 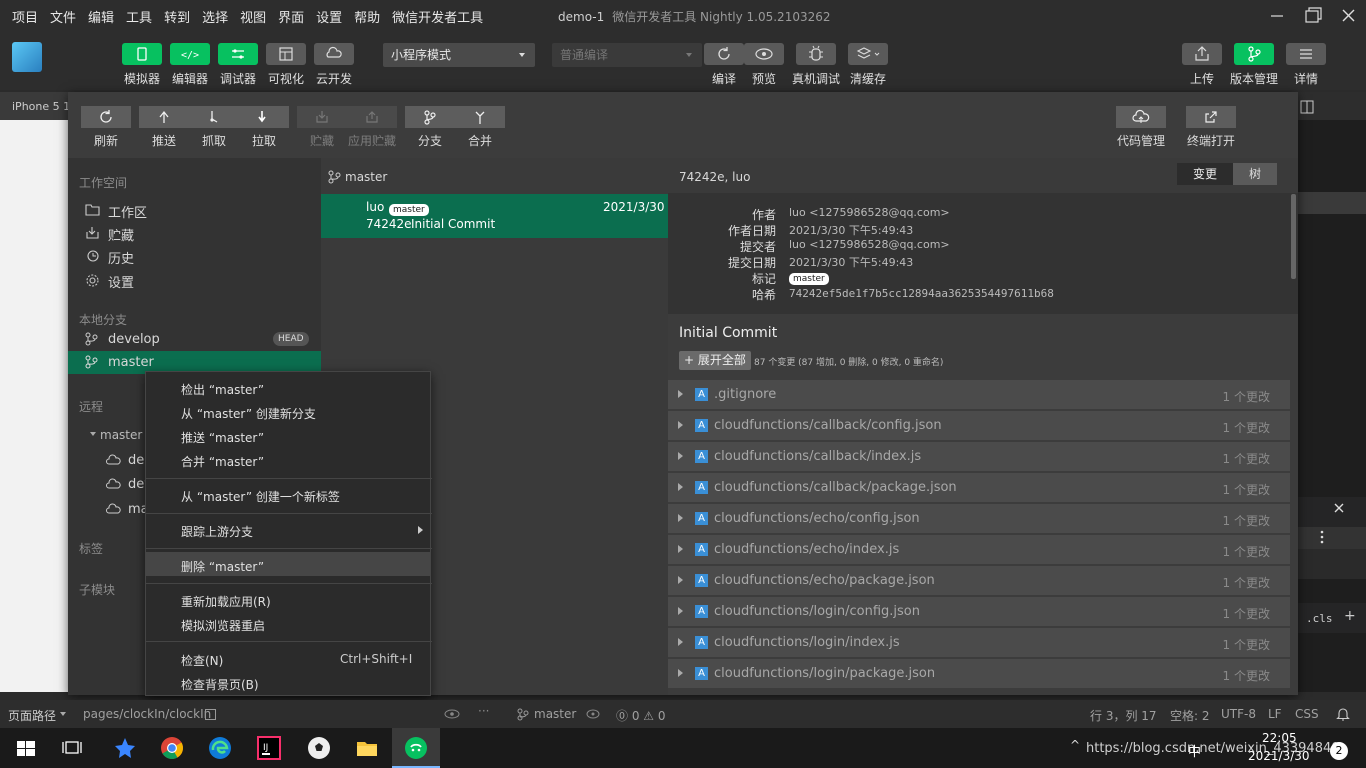 What do you see at coordinates (979, 457) in the screenshot?
I see `file-row: Acloudfunctions/callback/index.js 1 个更改` at bounding box center [979, 457].